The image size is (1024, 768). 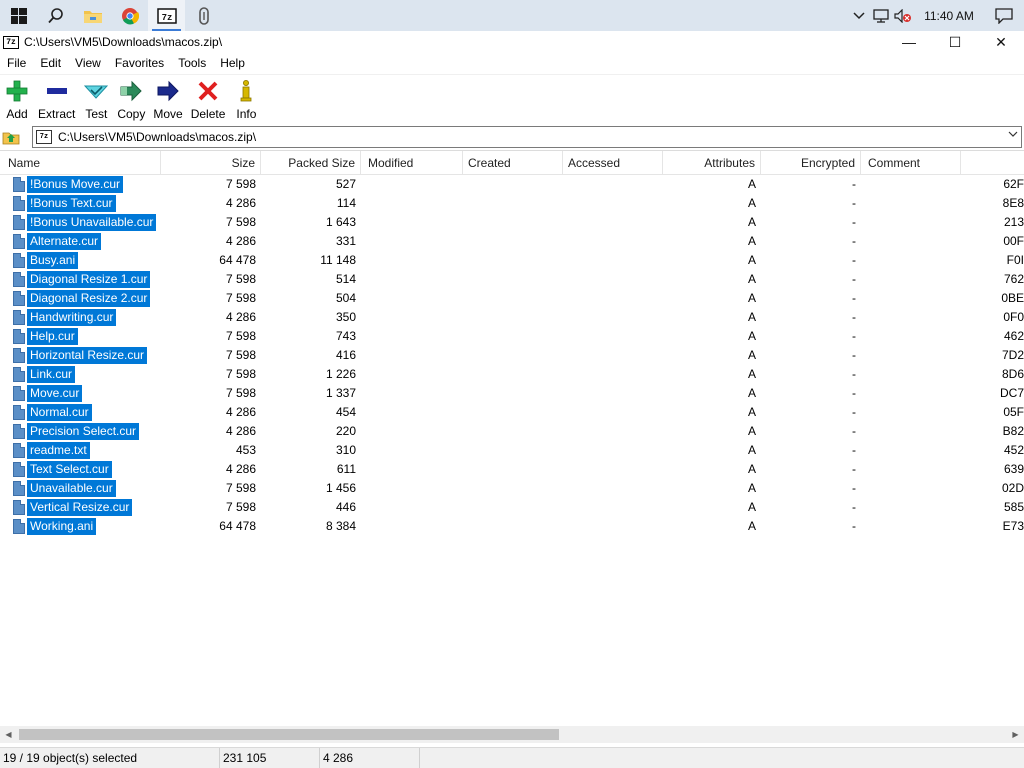 What do you see at coordinates (512, 203) in the screenshot?
I see `table-row: !Bonus Text.cur 4 286 114 A - 8E8` at bounding box center [512, 203].